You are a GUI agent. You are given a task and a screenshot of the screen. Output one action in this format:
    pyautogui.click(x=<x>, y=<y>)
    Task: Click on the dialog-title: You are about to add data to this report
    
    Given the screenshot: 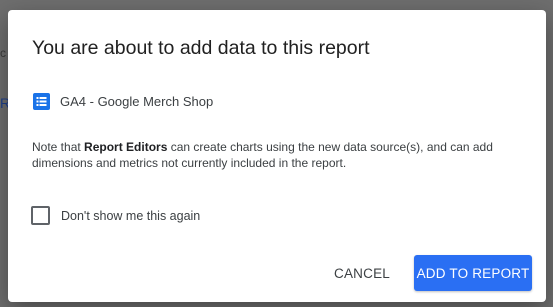 What is the action you would take?
    pyautogui.click(x=201, y=48)
    